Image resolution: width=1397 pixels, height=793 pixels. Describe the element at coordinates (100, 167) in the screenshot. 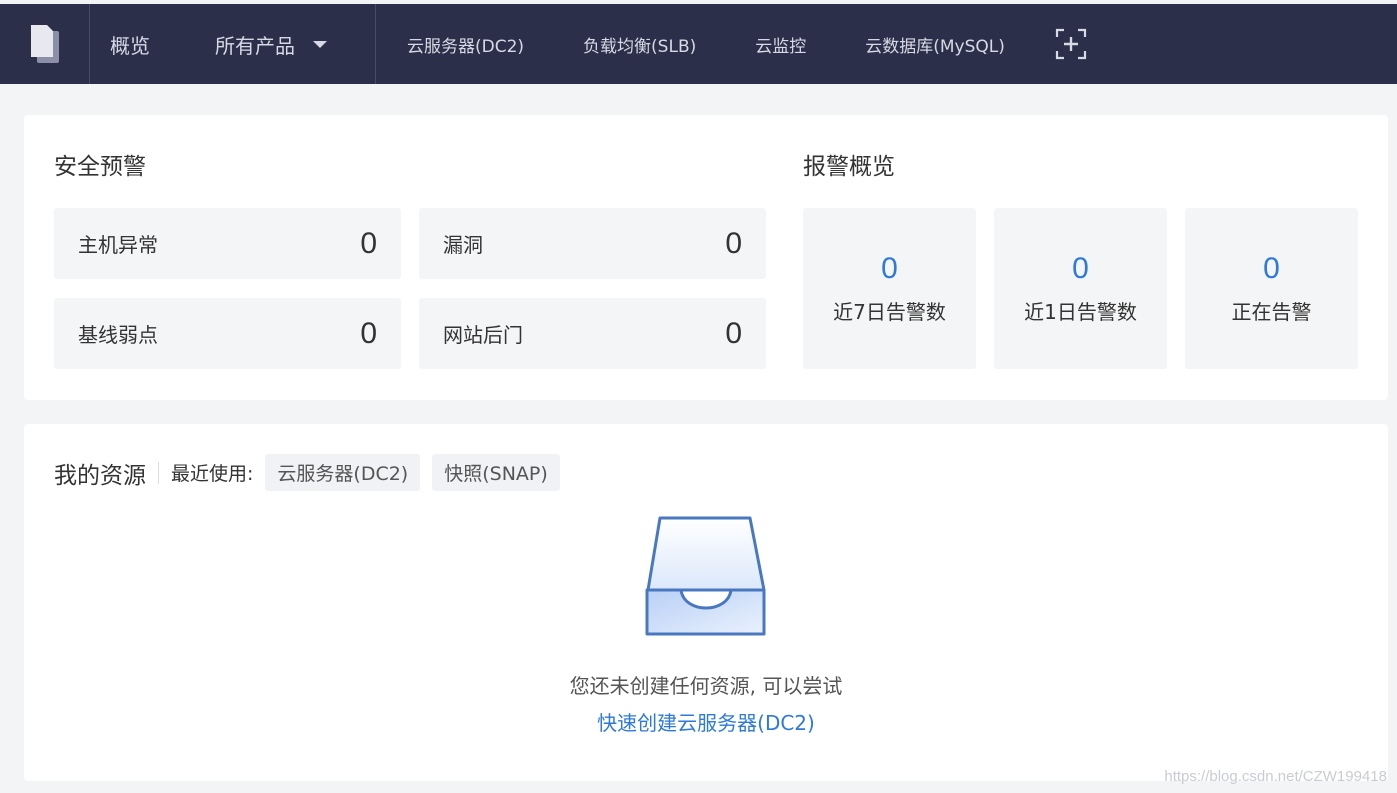

I see `security-title: 安全预警` at that location.